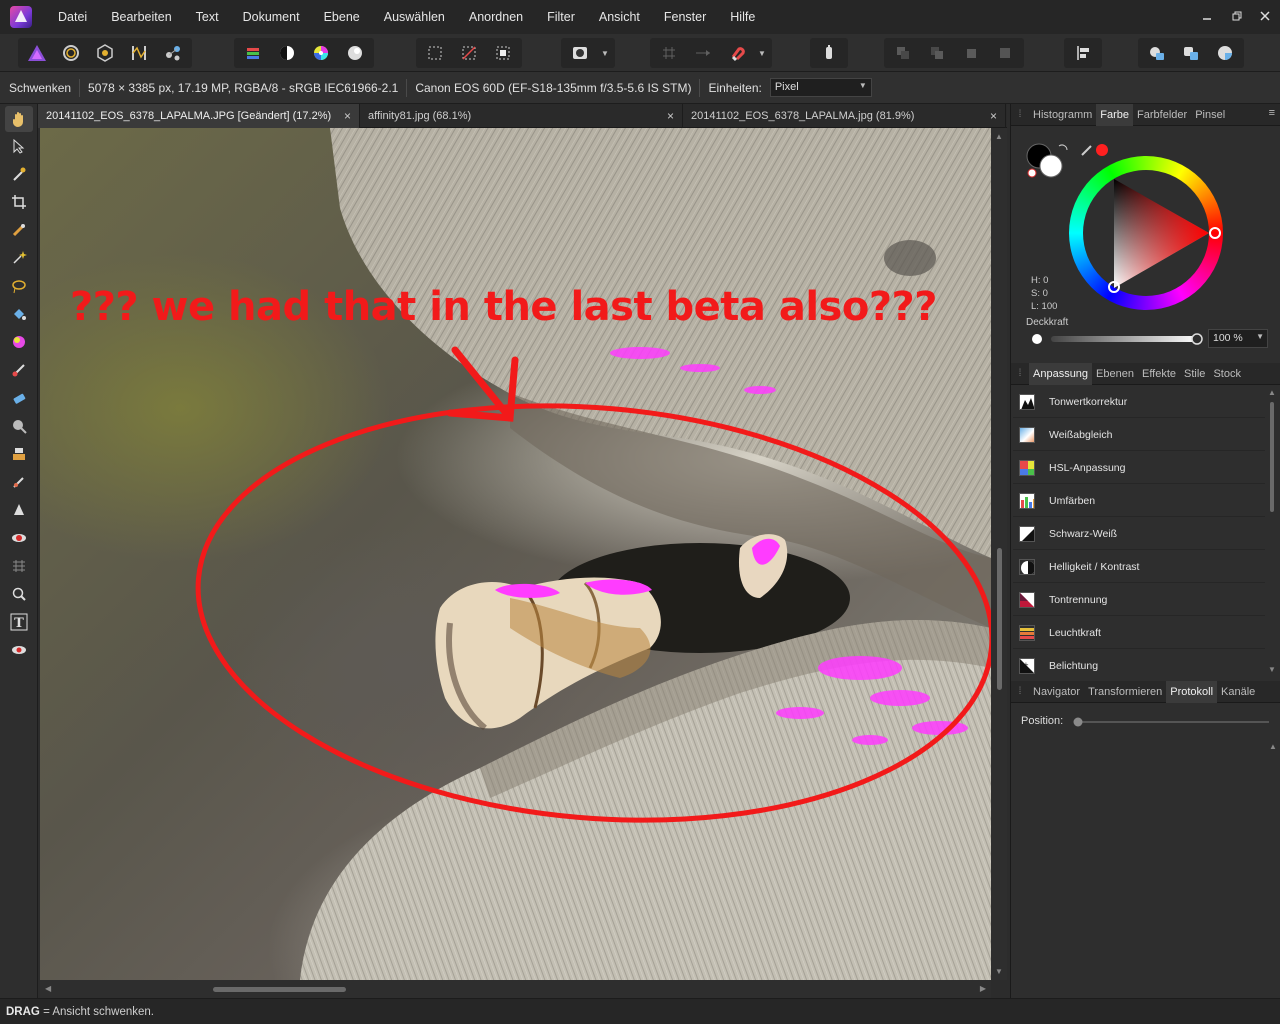 This screenshot has height=1024, width=1280. I want to click on auto-colors-icon, so click(321, 53).